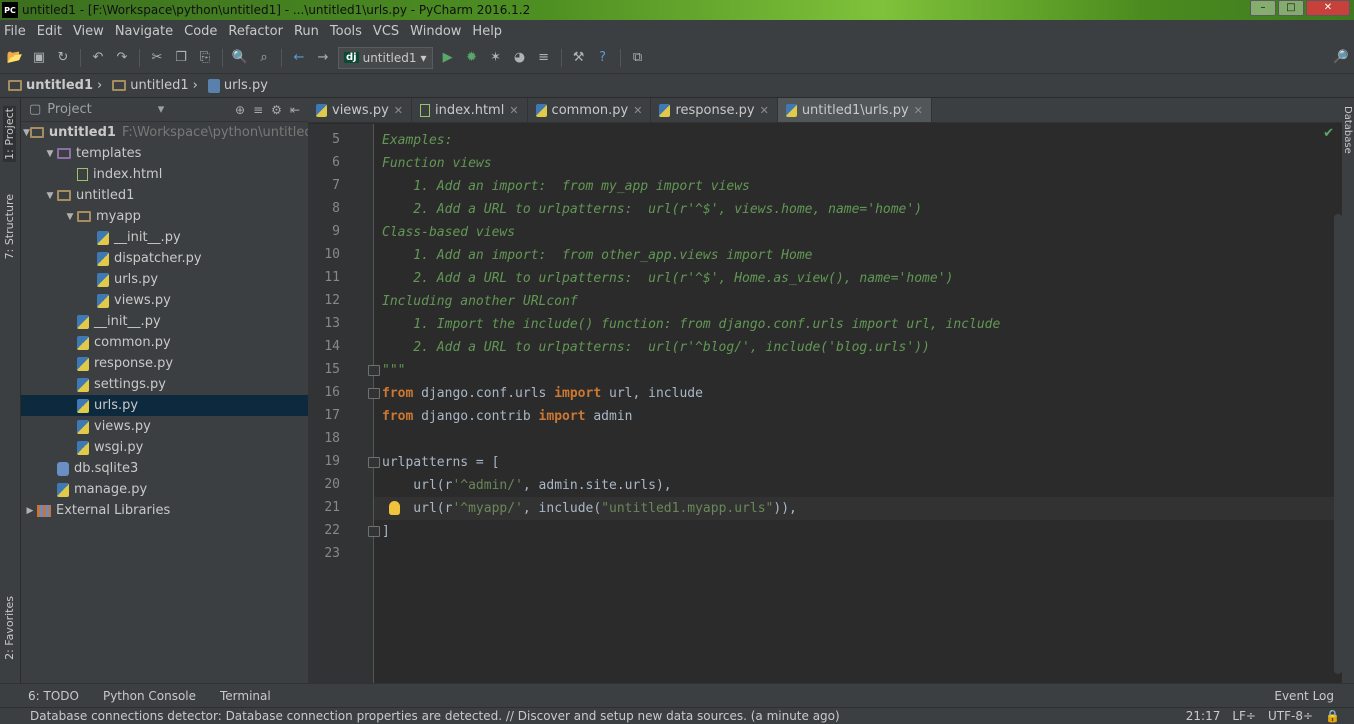  I want to click on replace-icon: ⌕, so click(264, 58).